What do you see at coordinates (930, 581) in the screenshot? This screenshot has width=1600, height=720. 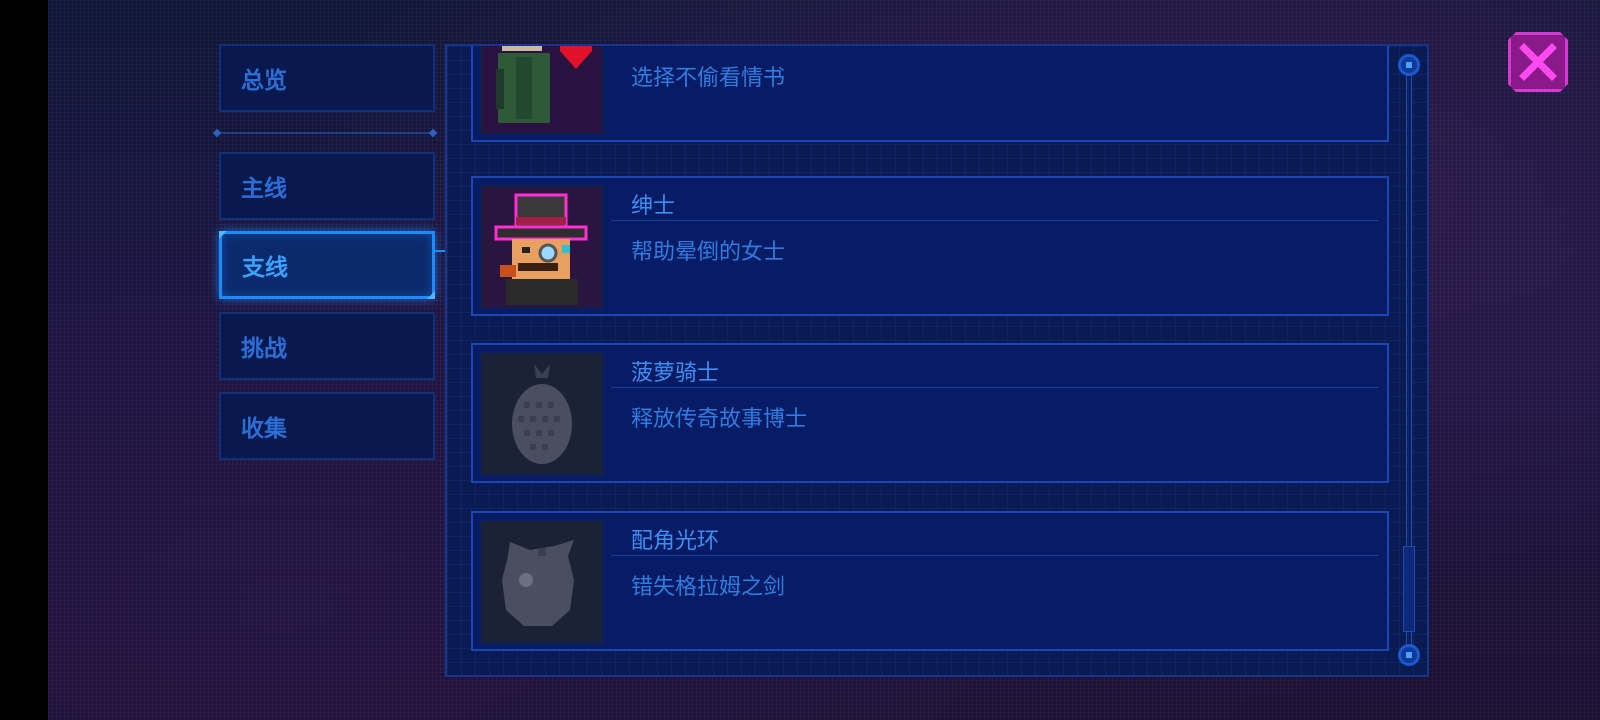 I see `achievement-card-locked: 配角光环 错失格拉姆之剑` at bounding box center [930, 581].